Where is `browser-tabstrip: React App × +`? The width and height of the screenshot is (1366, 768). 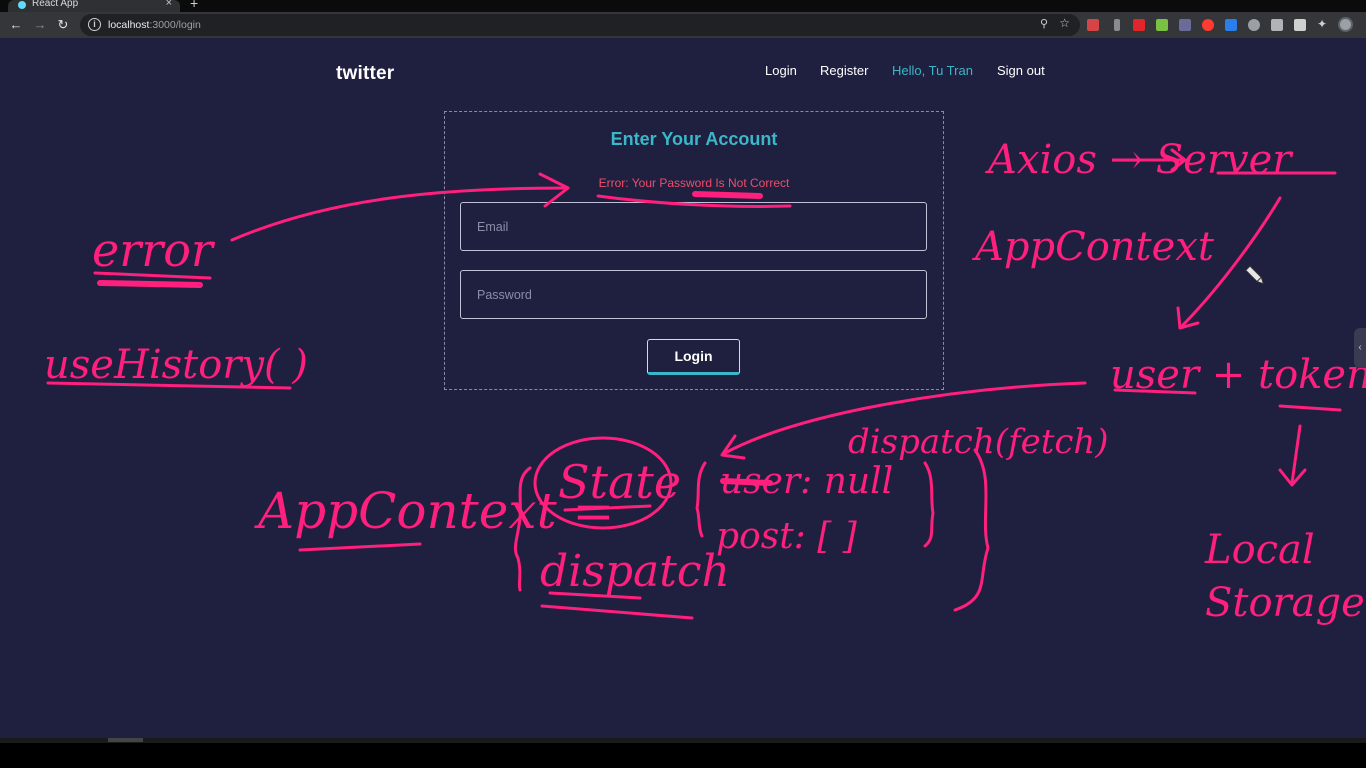 browser-tabstrip: React App × + is located at coordinates (683, 6).